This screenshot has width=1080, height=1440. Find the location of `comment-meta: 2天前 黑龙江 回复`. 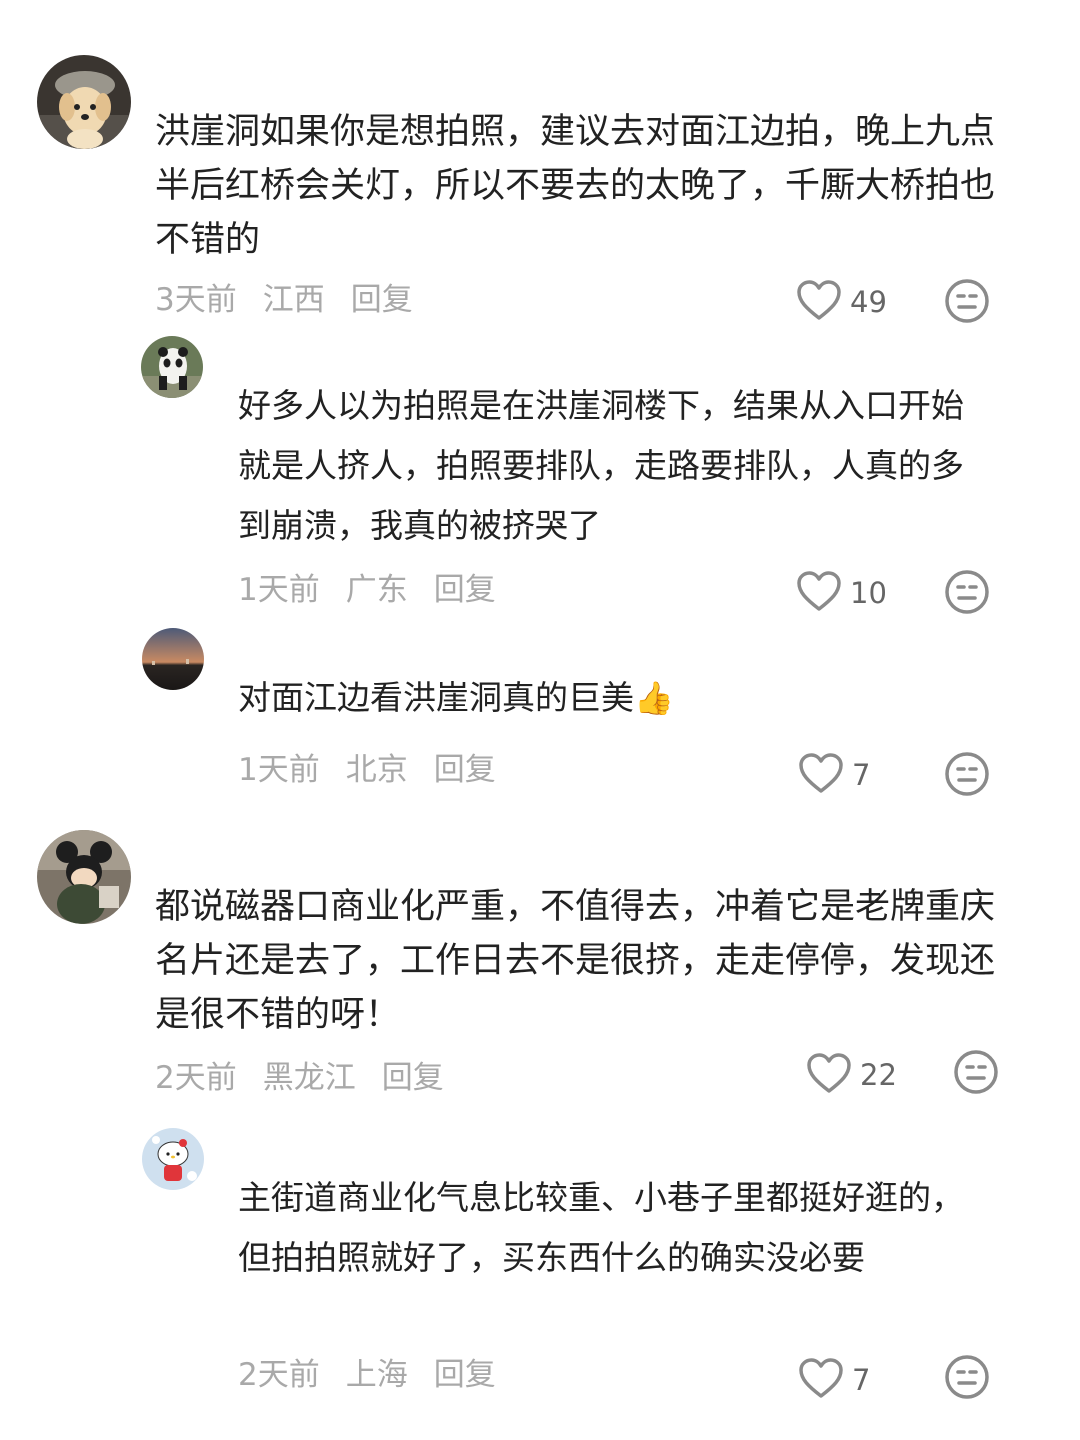

comment-meta: 2天前 黑龙江 回复 is located at coordinates (312, 1078).